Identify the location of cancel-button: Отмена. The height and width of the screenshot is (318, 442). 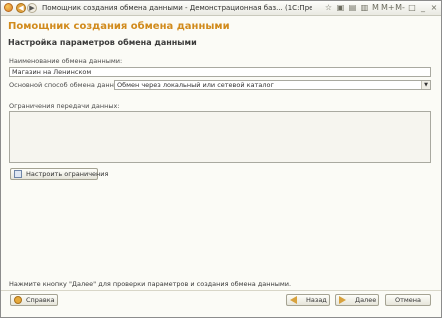
(408, 300).